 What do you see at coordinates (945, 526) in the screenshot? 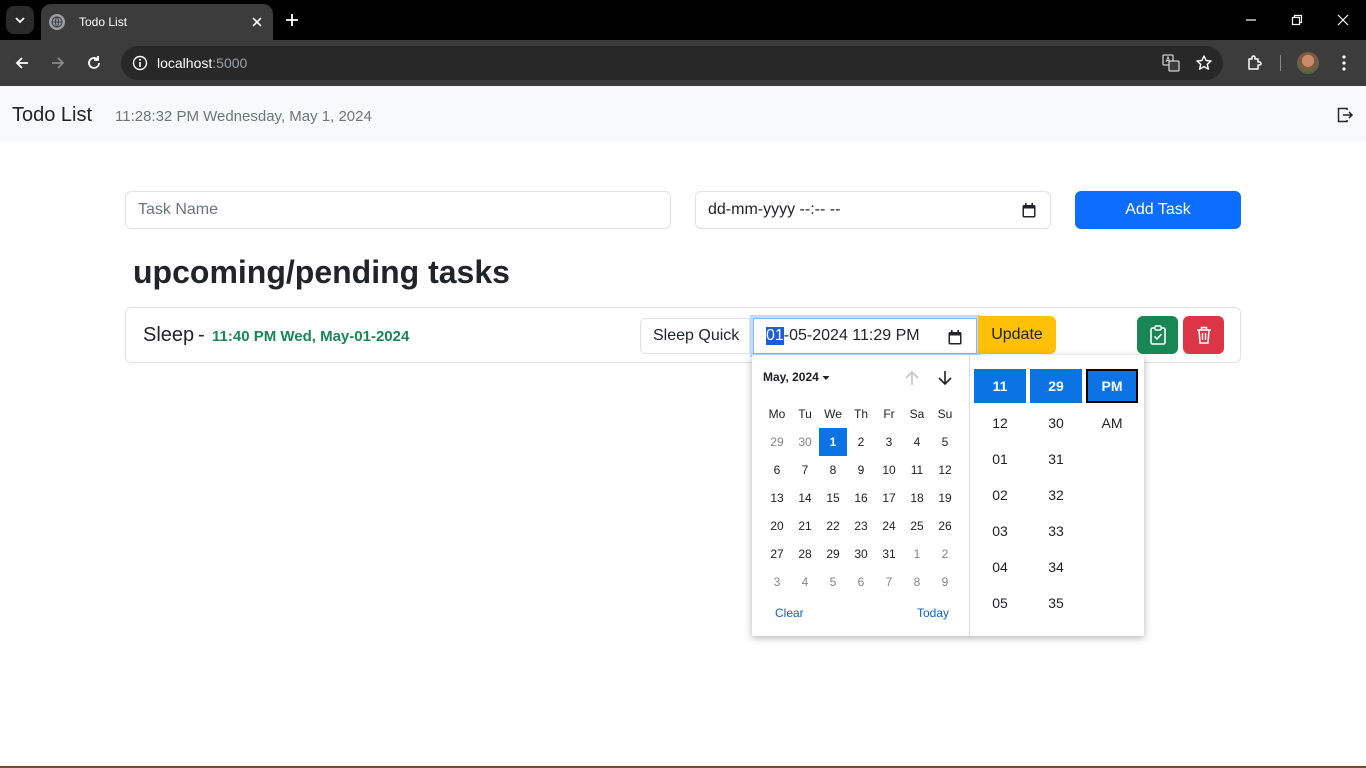
I see `day-cell: 26` at bounding box center [945, 526].